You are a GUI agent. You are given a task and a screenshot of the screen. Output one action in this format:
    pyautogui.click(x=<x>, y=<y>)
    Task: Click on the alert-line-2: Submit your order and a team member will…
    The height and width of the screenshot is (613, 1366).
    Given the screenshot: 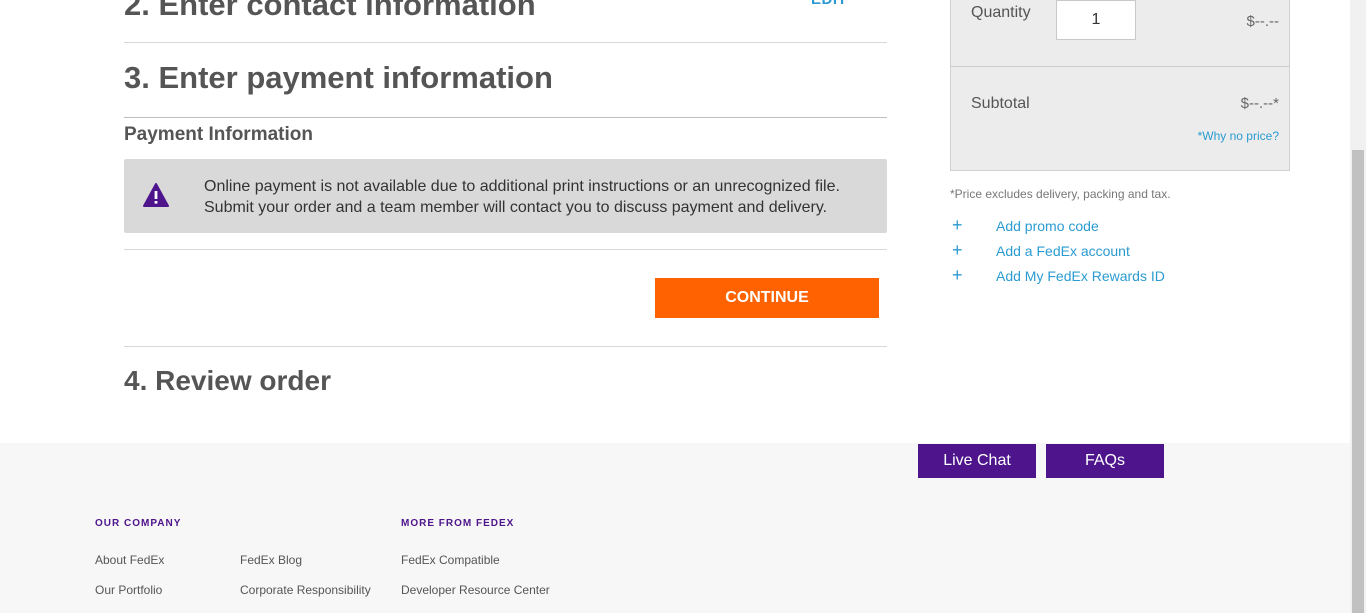 What is the action you would take?
    pyautogui.click(x=516, y=207)
    